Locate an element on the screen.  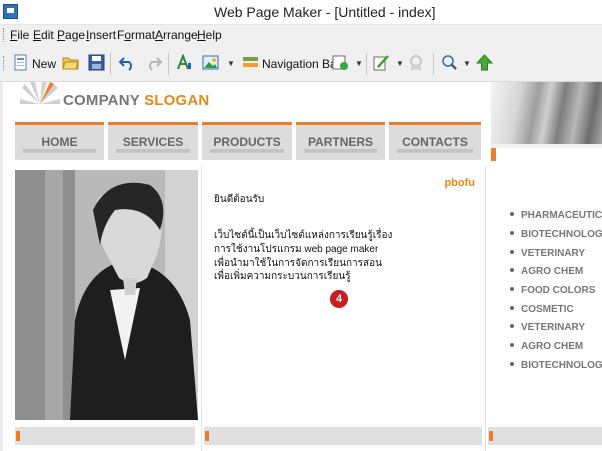
nav-label: PARTNERS is located at coordinates (340, 142).